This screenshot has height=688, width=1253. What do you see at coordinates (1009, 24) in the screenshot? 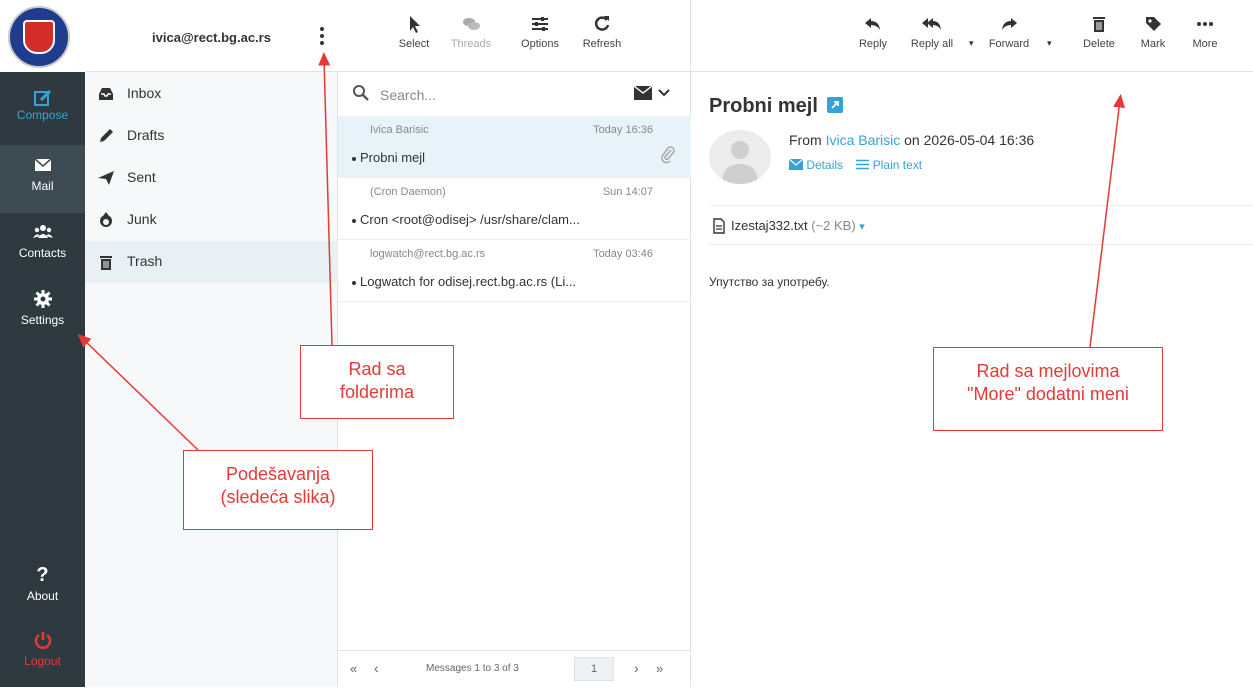
I see `forward-icon` at bounding box center [1009, 24].